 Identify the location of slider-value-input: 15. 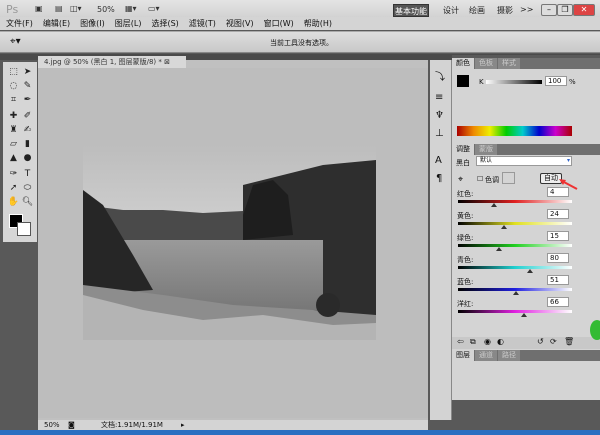
(558, 236).